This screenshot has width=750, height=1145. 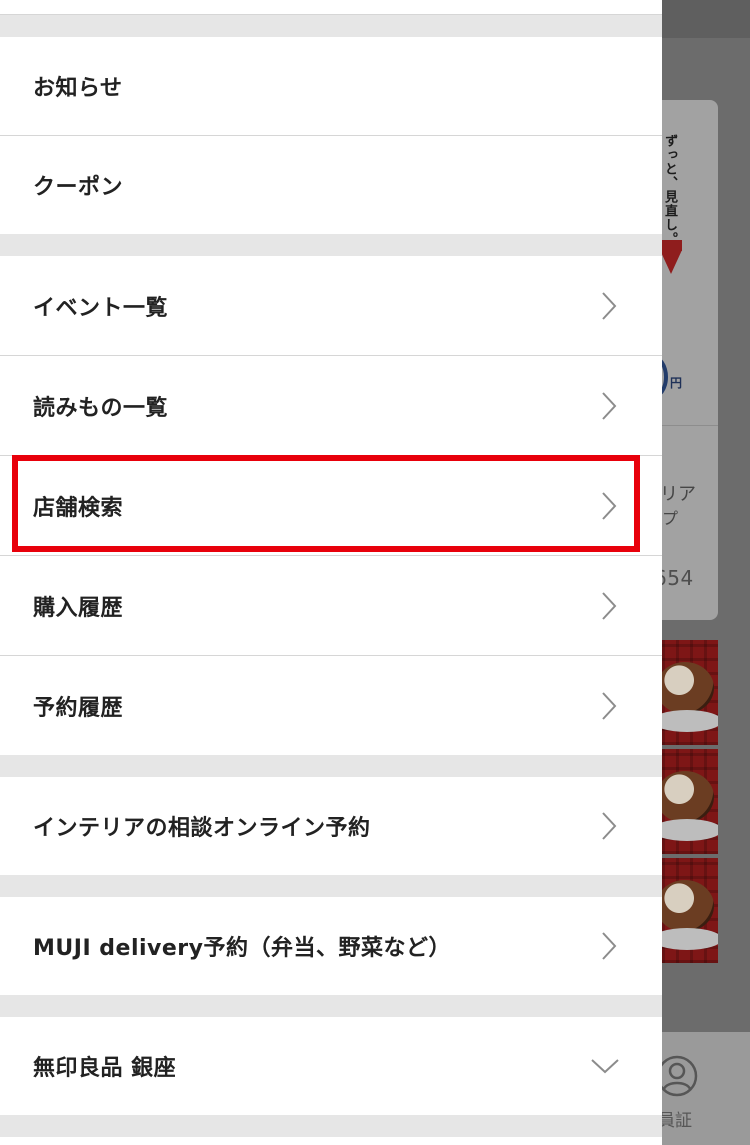 I want to click on menu-item-muji-delivery: MUJI delivery予約（弁当、野菜など）, so click(x=331, y=946).